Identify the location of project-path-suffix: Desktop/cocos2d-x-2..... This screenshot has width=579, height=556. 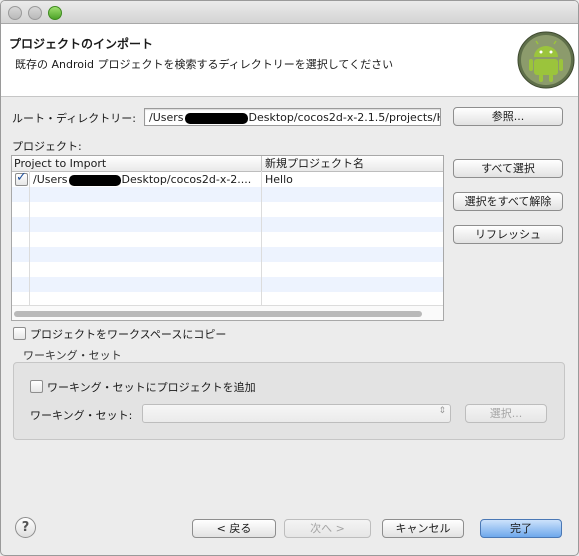
(186, 179).